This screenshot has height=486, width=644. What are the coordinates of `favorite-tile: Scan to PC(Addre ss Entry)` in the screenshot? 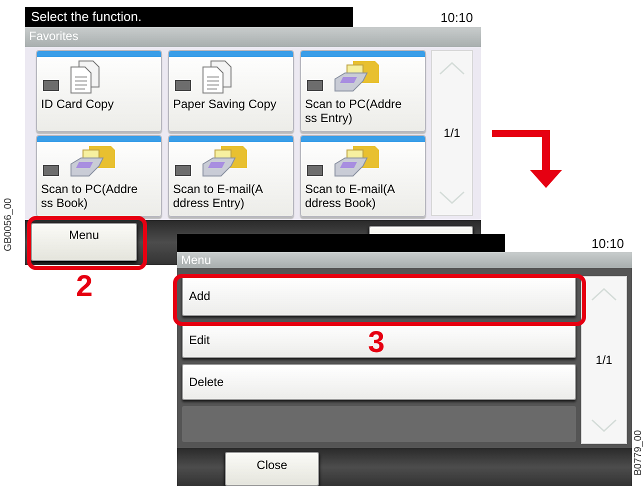 It's located at (363, 91).